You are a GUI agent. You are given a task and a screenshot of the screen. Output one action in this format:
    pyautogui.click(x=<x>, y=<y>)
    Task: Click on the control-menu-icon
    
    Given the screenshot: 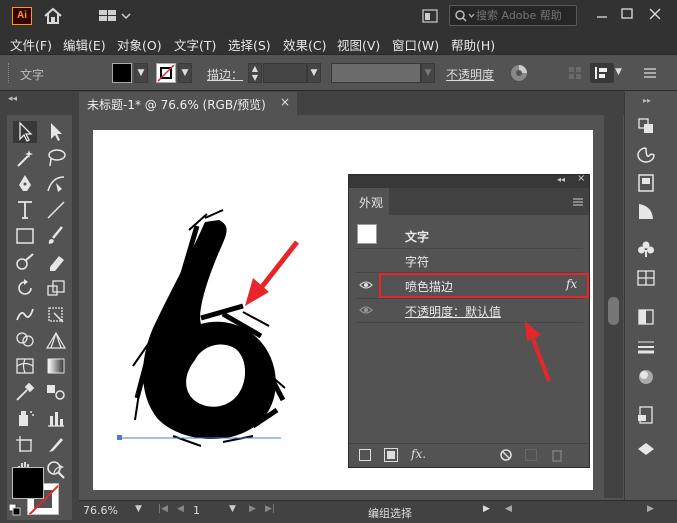 What is the action you would take?
    pyautogui.click(x=650, y=73)
    